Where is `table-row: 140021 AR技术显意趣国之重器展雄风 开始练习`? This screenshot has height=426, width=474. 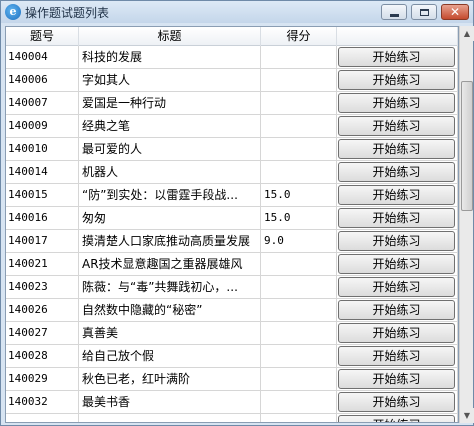
table-row: 140021 AR技术显意趣国之重器展雄风 开始练习 is located at coordinates (232, 264).